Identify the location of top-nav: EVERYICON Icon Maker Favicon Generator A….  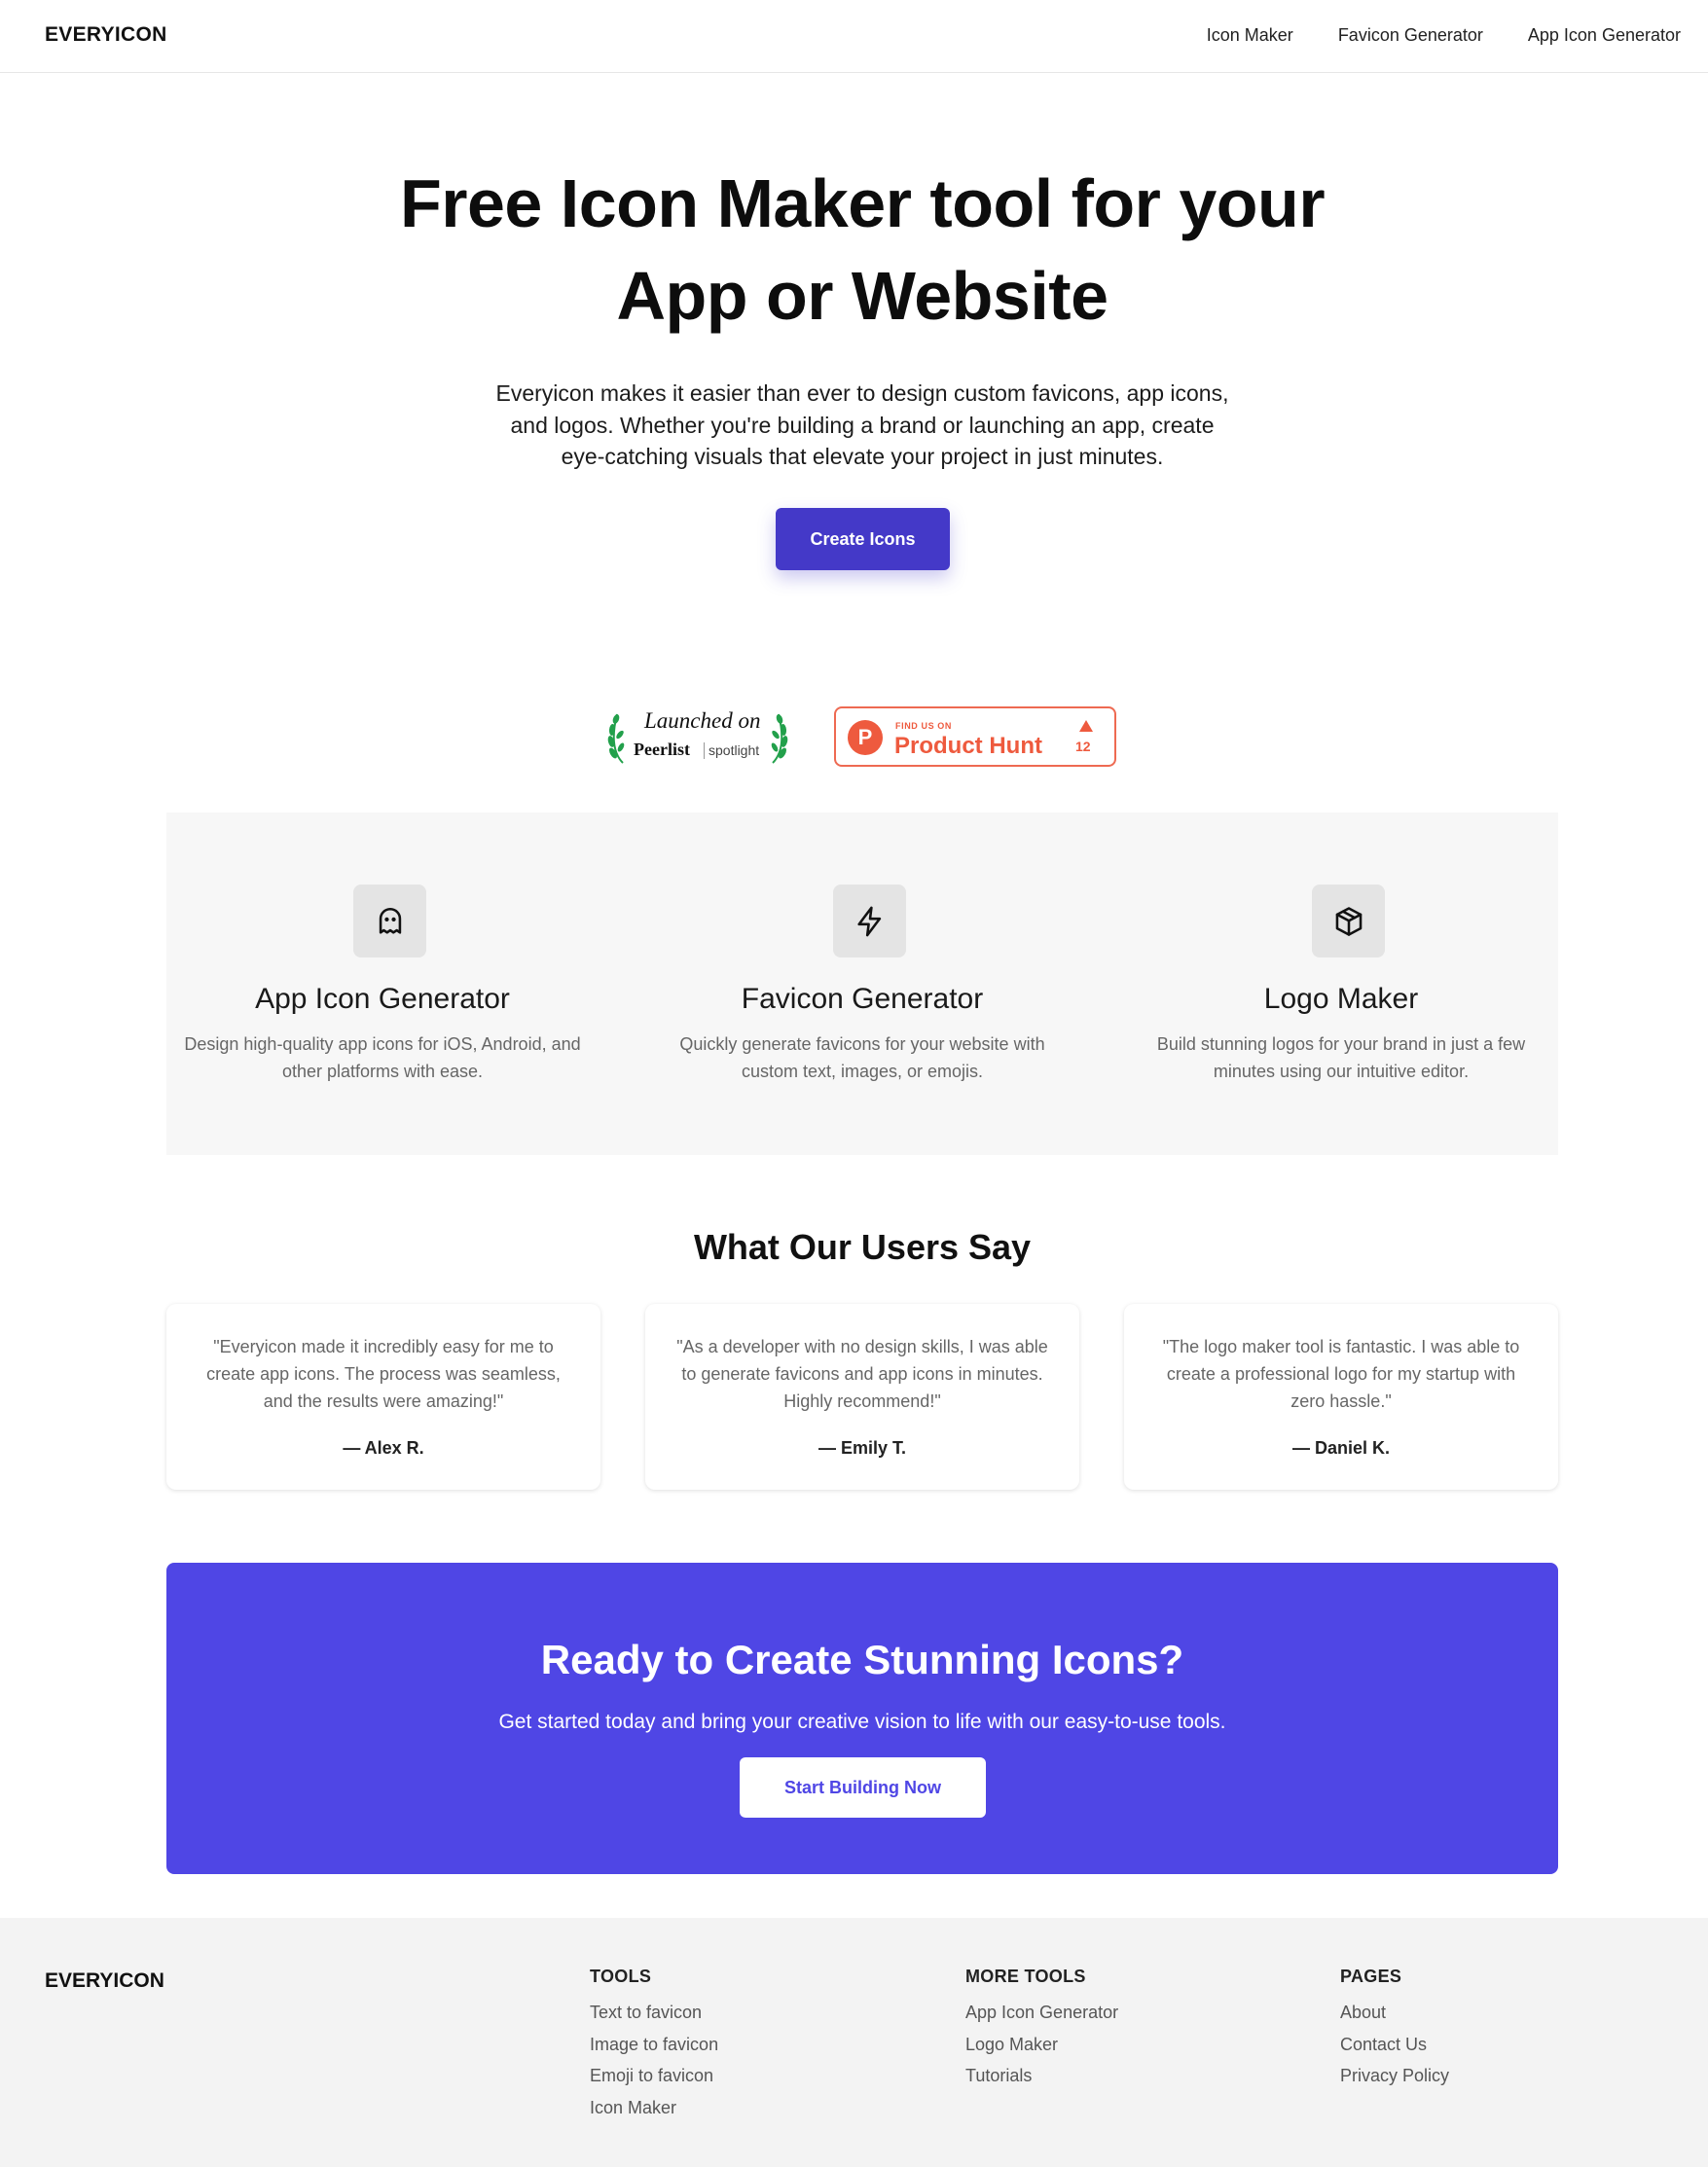
(854, 36).